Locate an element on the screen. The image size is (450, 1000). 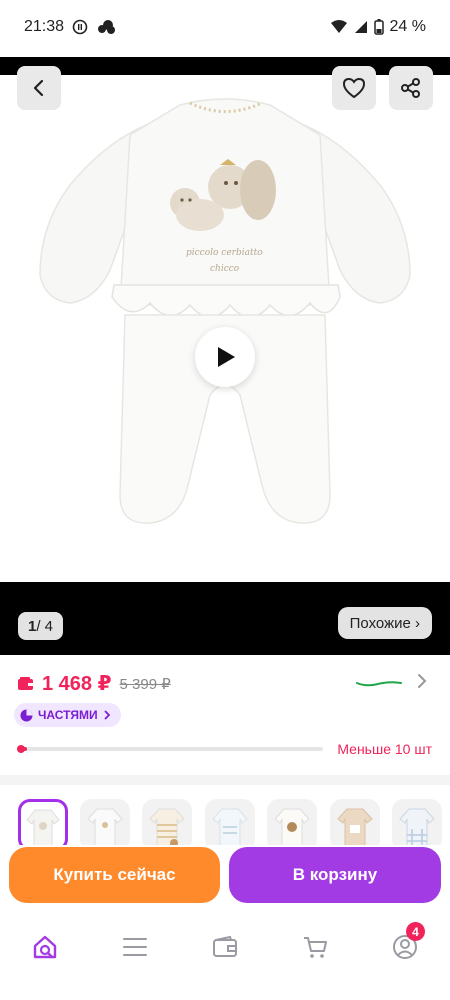
battery-icon is located at coordinates (378, 27).